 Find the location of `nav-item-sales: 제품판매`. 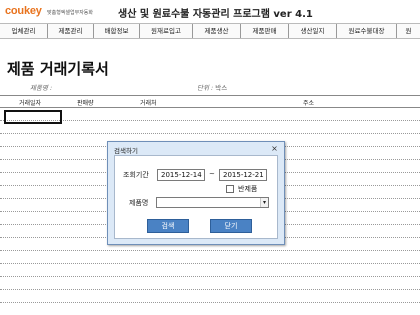

nav-item-sales: 제품판매 is located at coordinates (265, 31).